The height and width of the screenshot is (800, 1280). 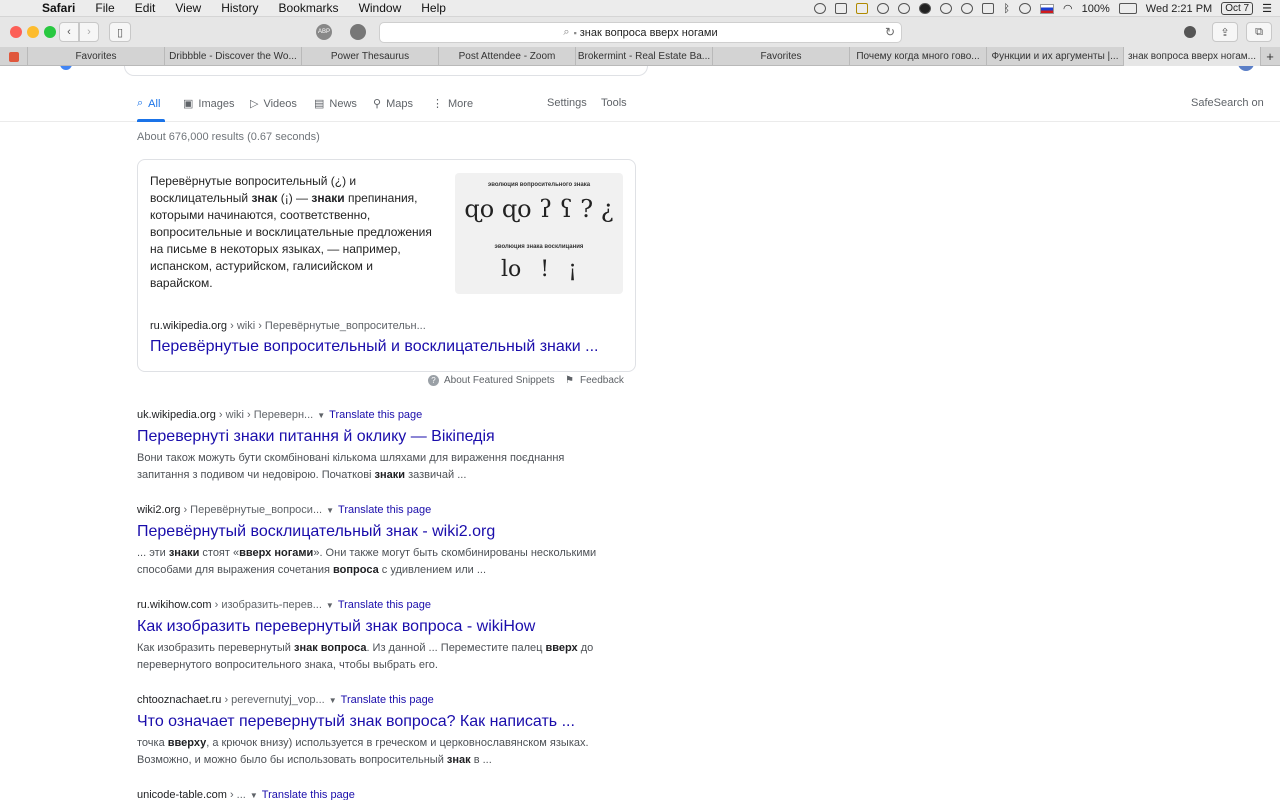 I want to click on close-window-button, so click(x=16, y=32).